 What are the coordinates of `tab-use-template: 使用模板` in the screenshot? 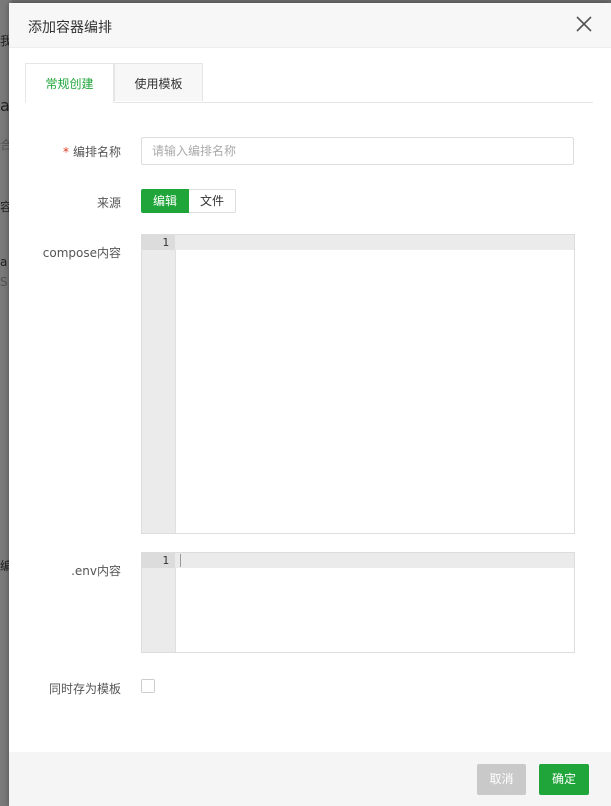 It's located at (158, 82).